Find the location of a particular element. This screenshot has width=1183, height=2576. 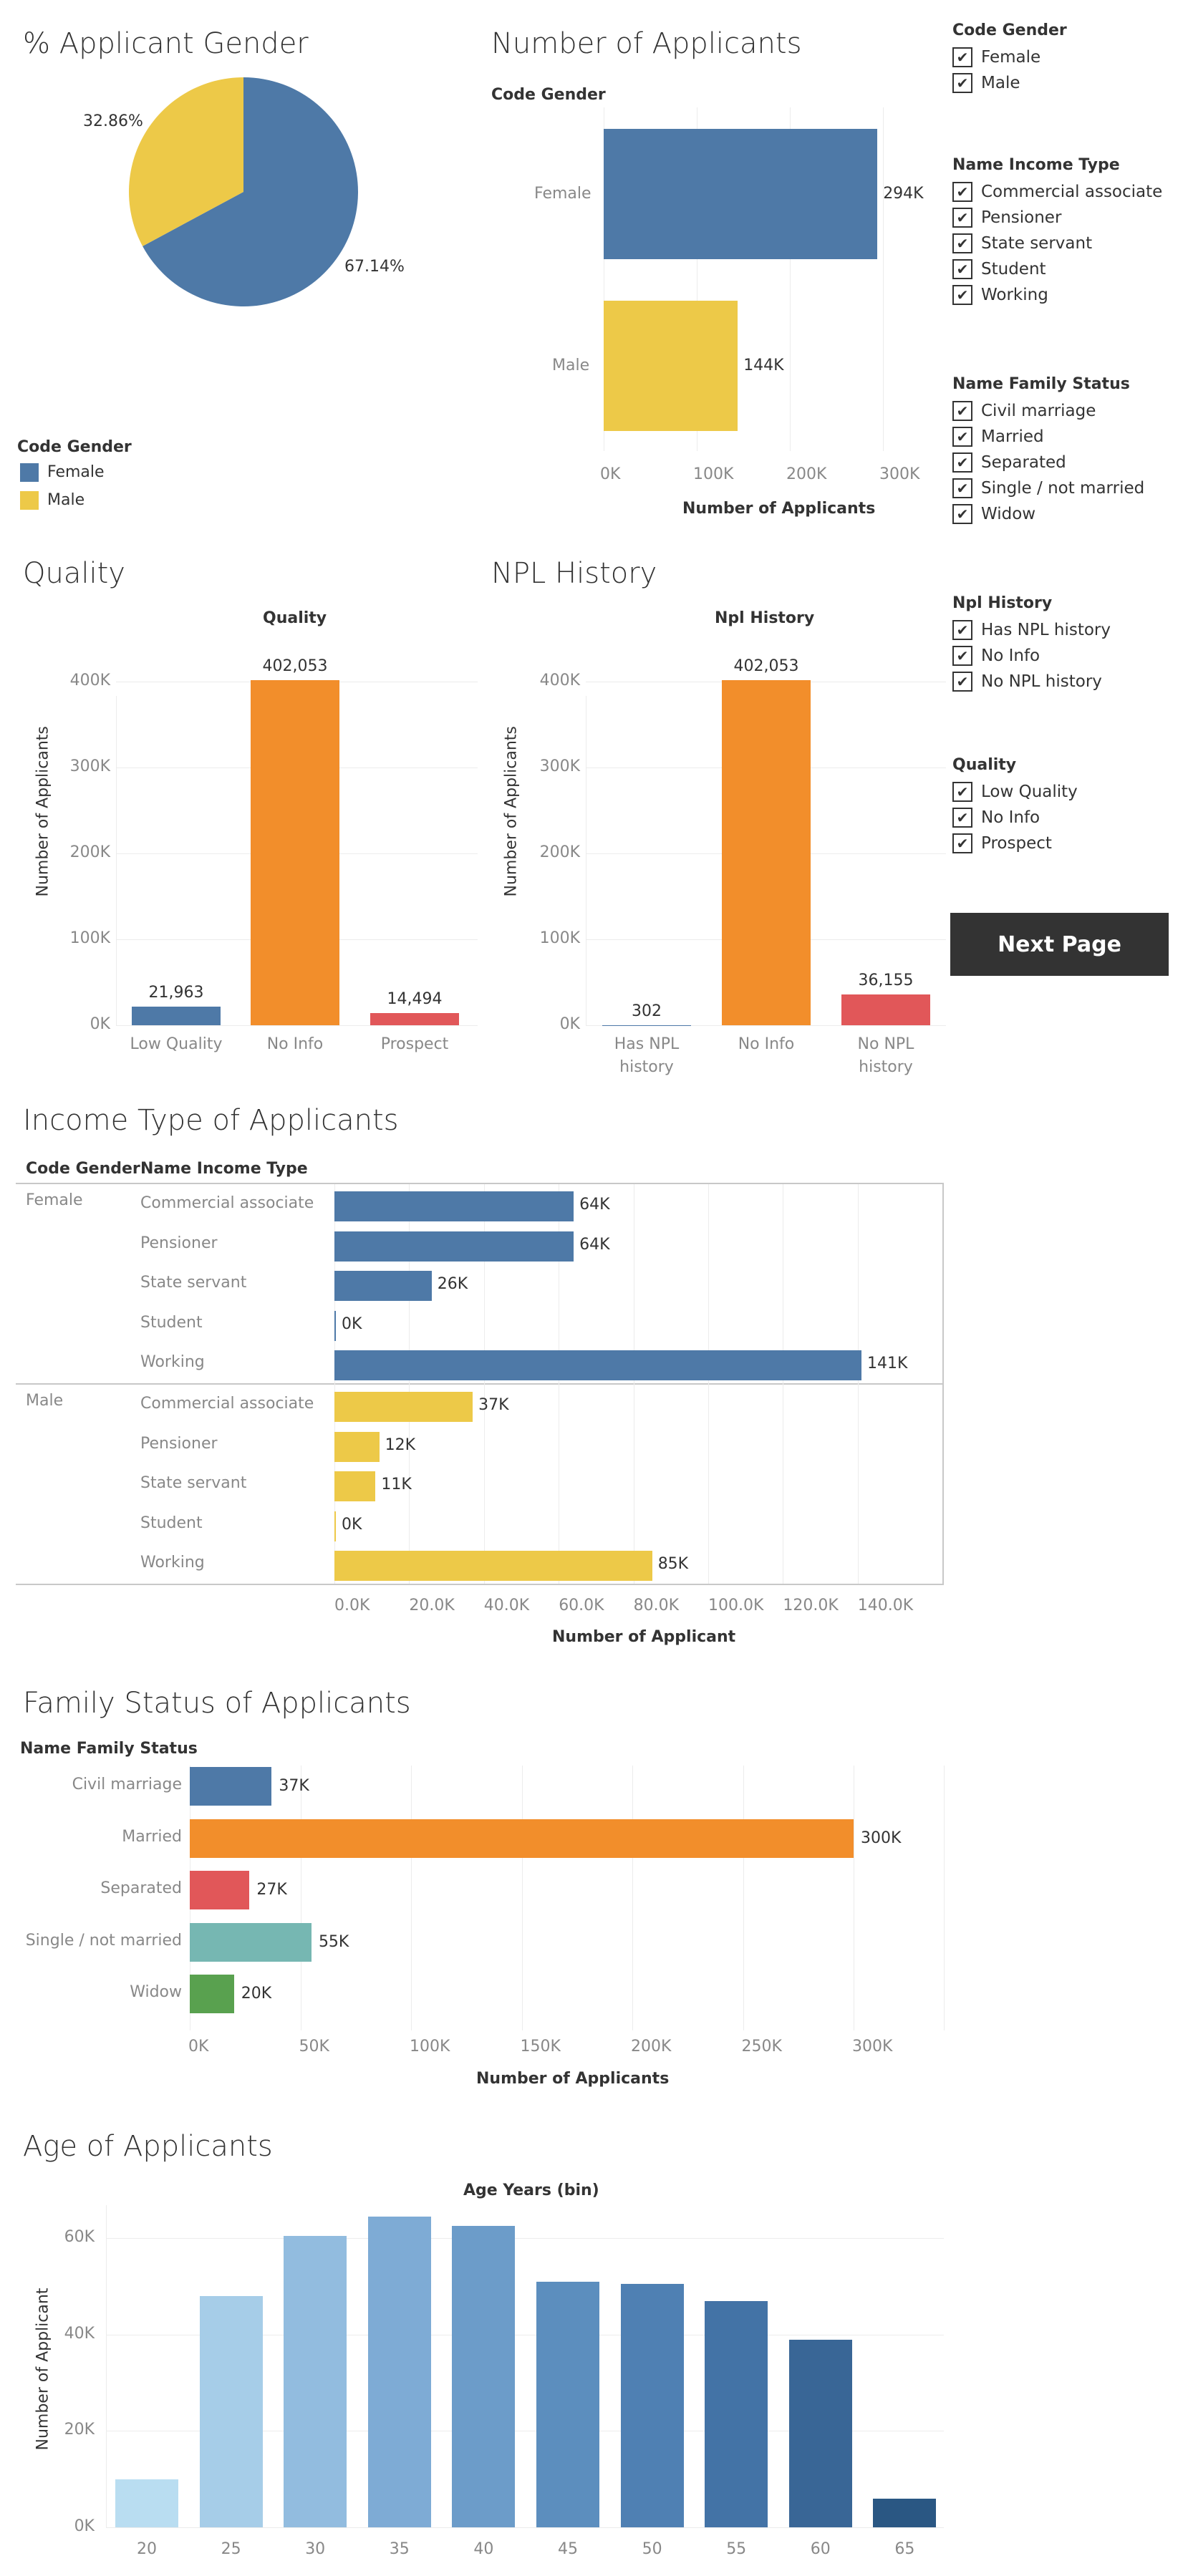

filter-npl-has: ✔ Has NPL history is located at coordinates (1031, 630).